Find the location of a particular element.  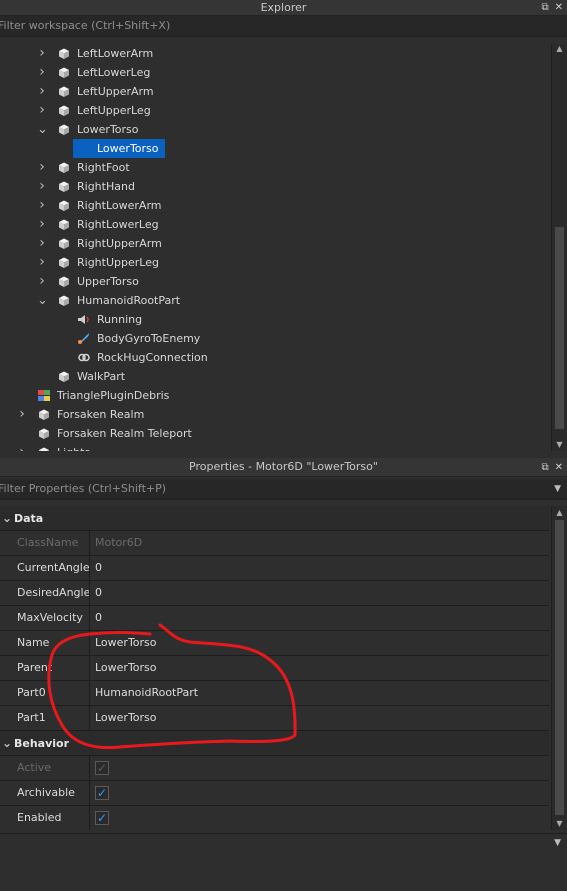

properties-filter-placeholder: Filter Properties (Ctrl+Shift+P) is located at coordinates (83, 488).